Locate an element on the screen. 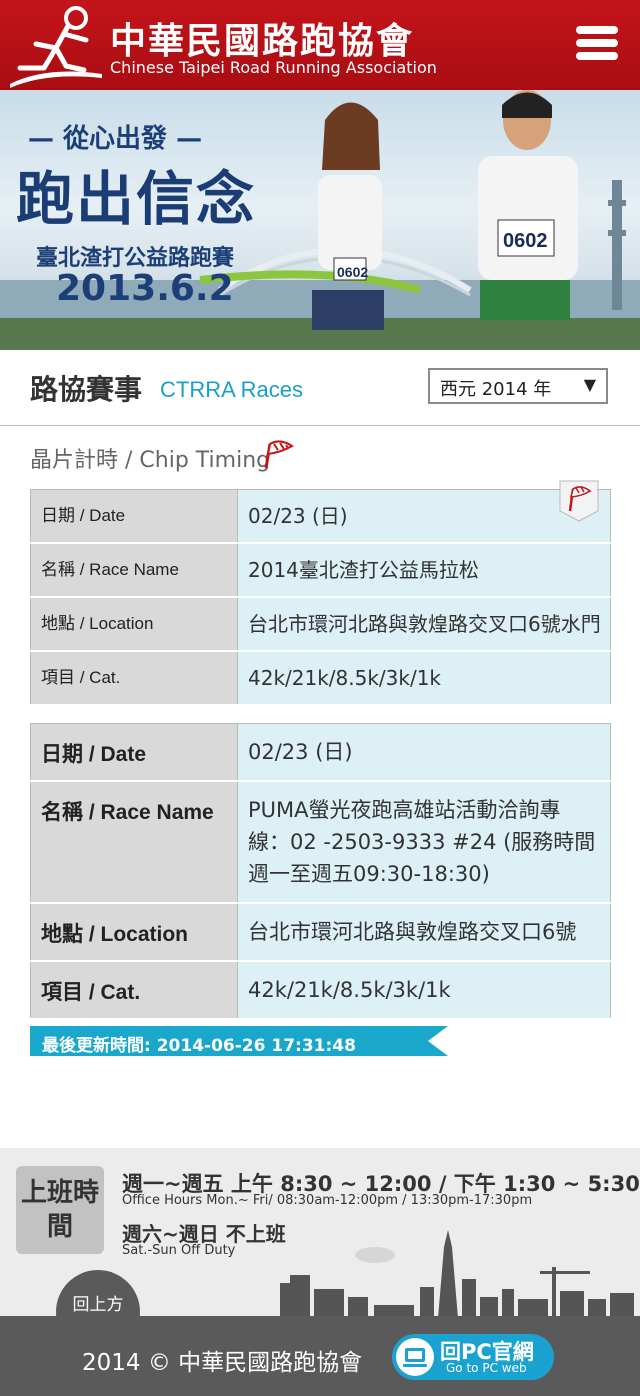 The height and width of the screenshot is (1396, 640). bib-number-right: 0602 is located at coordinates (525, 241).